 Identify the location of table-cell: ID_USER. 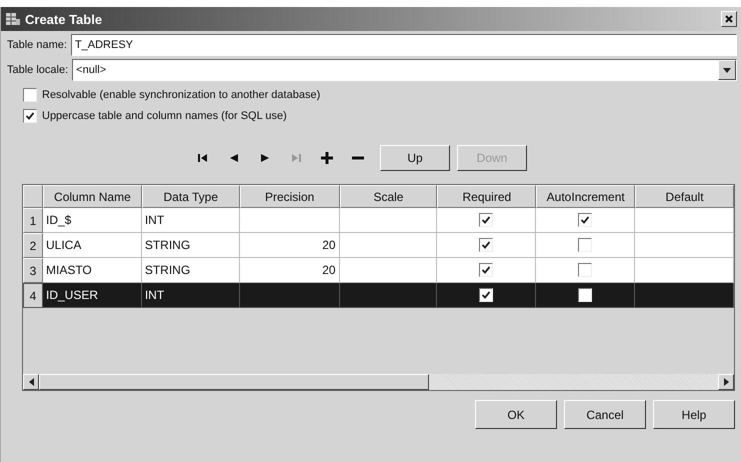
(92, 295).